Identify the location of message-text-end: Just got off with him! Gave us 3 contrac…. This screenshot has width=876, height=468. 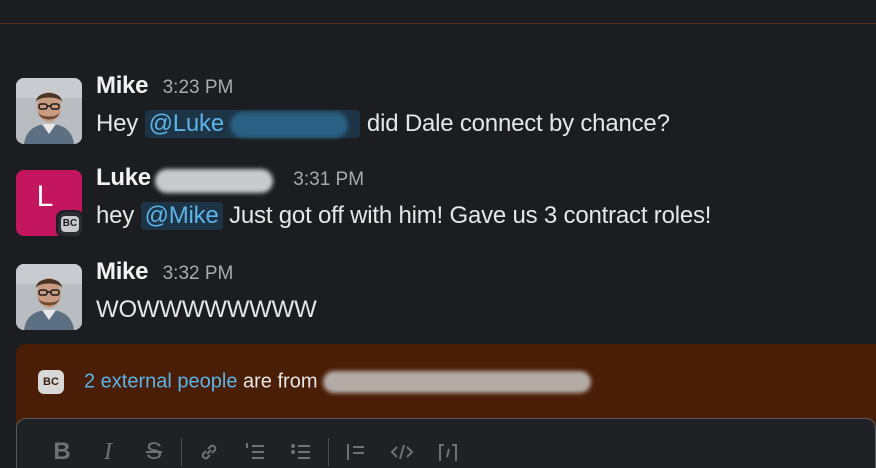
(470, 215).